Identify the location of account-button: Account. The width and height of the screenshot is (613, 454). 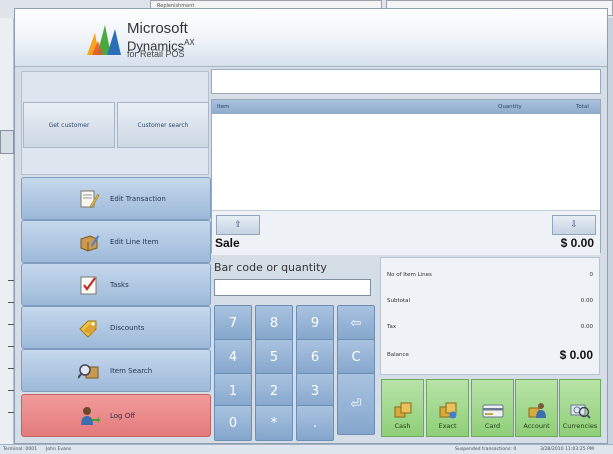
(536, 408).